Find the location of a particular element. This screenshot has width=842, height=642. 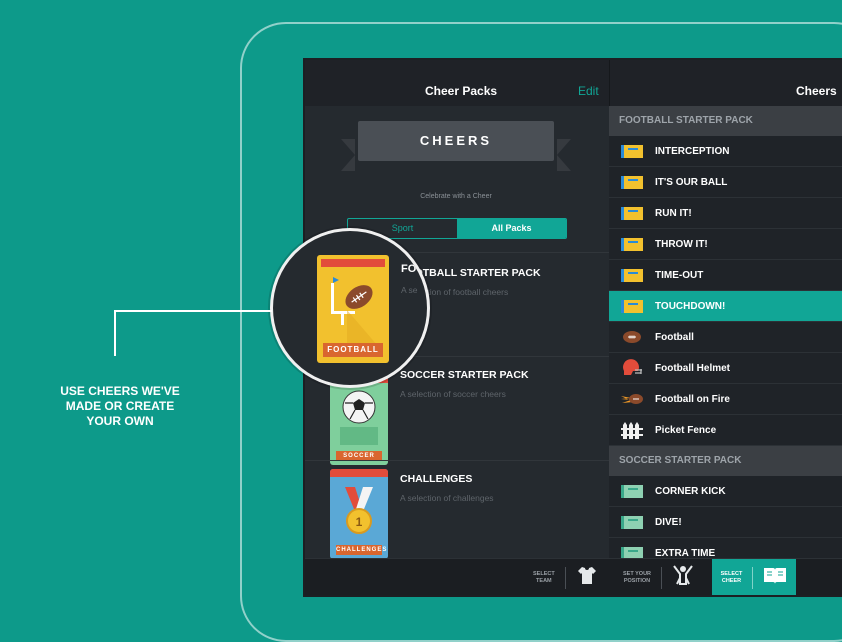

banner-subtitle: Celebrate with a Cheer is located at coordinates (456, 196).